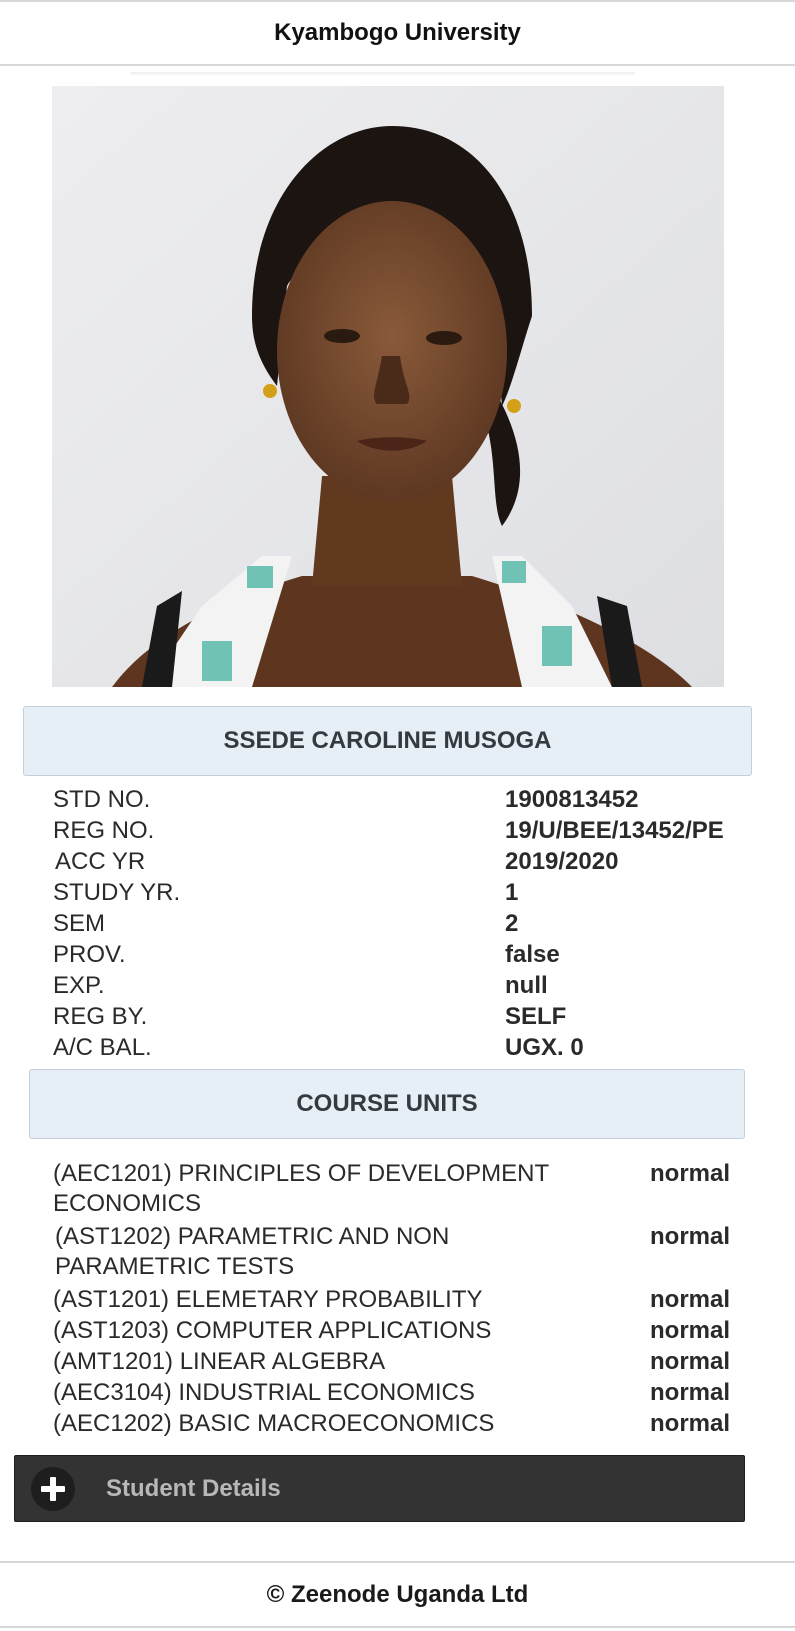 Image resolution: width=795 pixels, height=1631 pixels. What do you see at coordinates (89, 954) in the screenshot?
I see `detail-label: PROV.` at bounding box center [89, 954].